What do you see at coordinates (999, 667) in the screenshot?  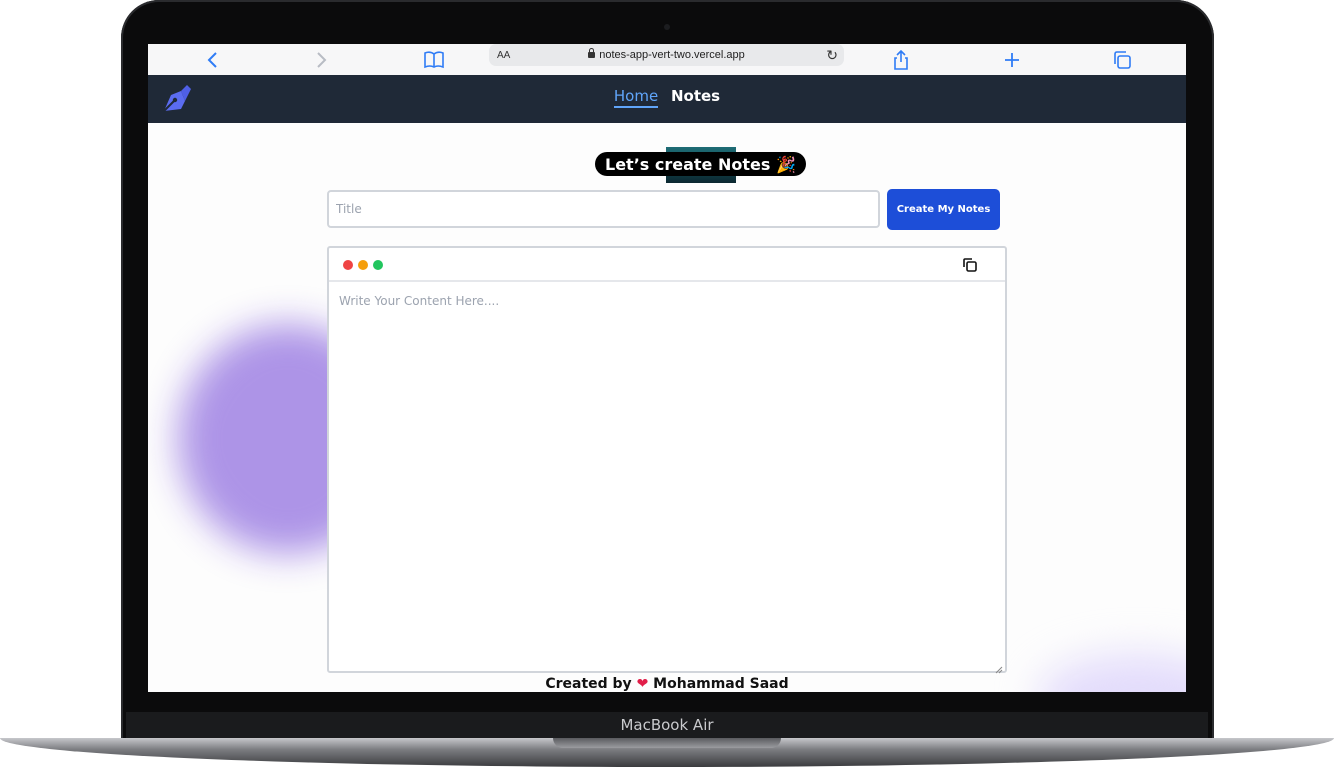 I see `resize-handle-icon` at bounding box center [999, 667].